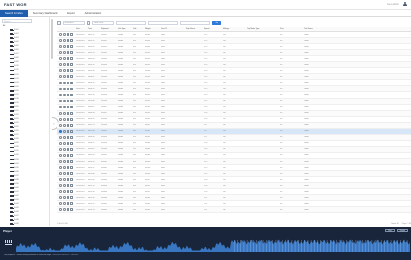  Describe the element at coordinates (93, 29) in the screenshot. I see `column-header: Time` at that location.